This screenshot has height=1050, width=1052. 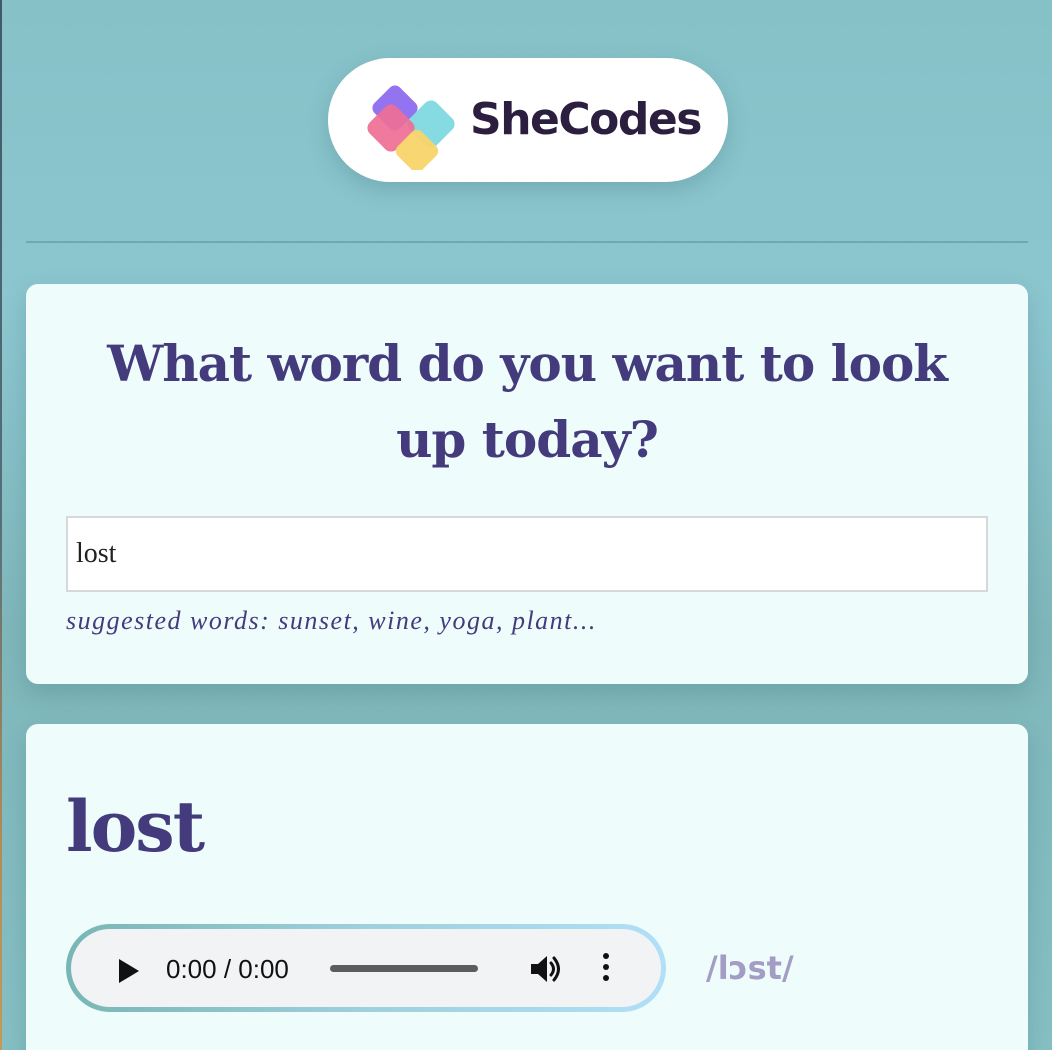 I want to click on audio-player: 0:00 / 0:00, so click(x=366, y=968).